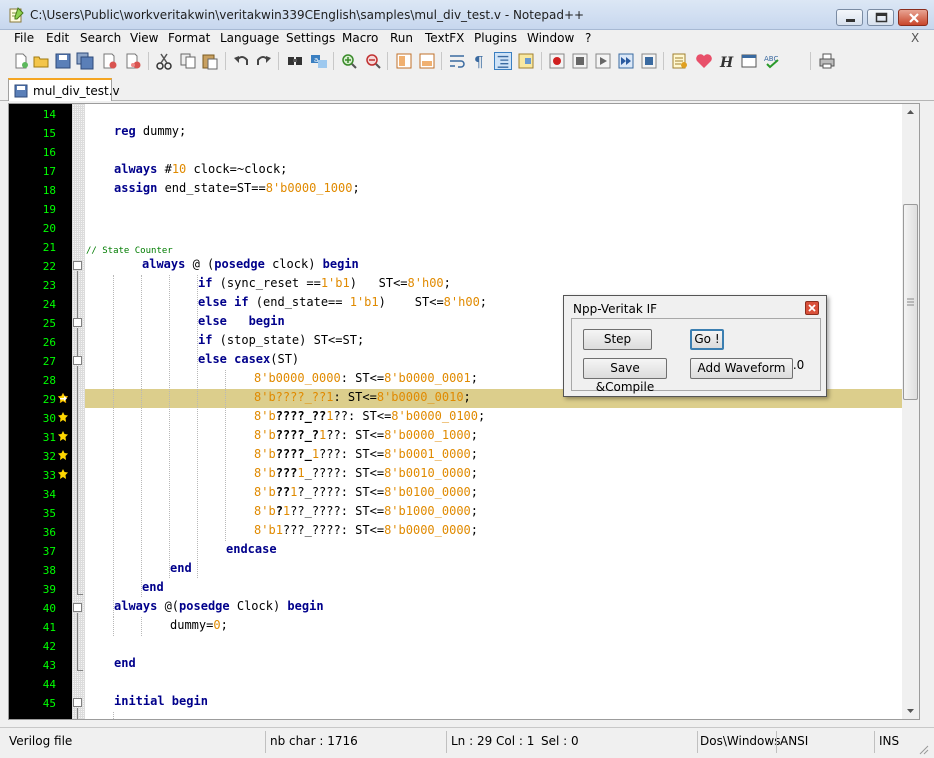 The image size is (934, 758). I want to click on menu-textfx: TextFX, so click(444, 38).